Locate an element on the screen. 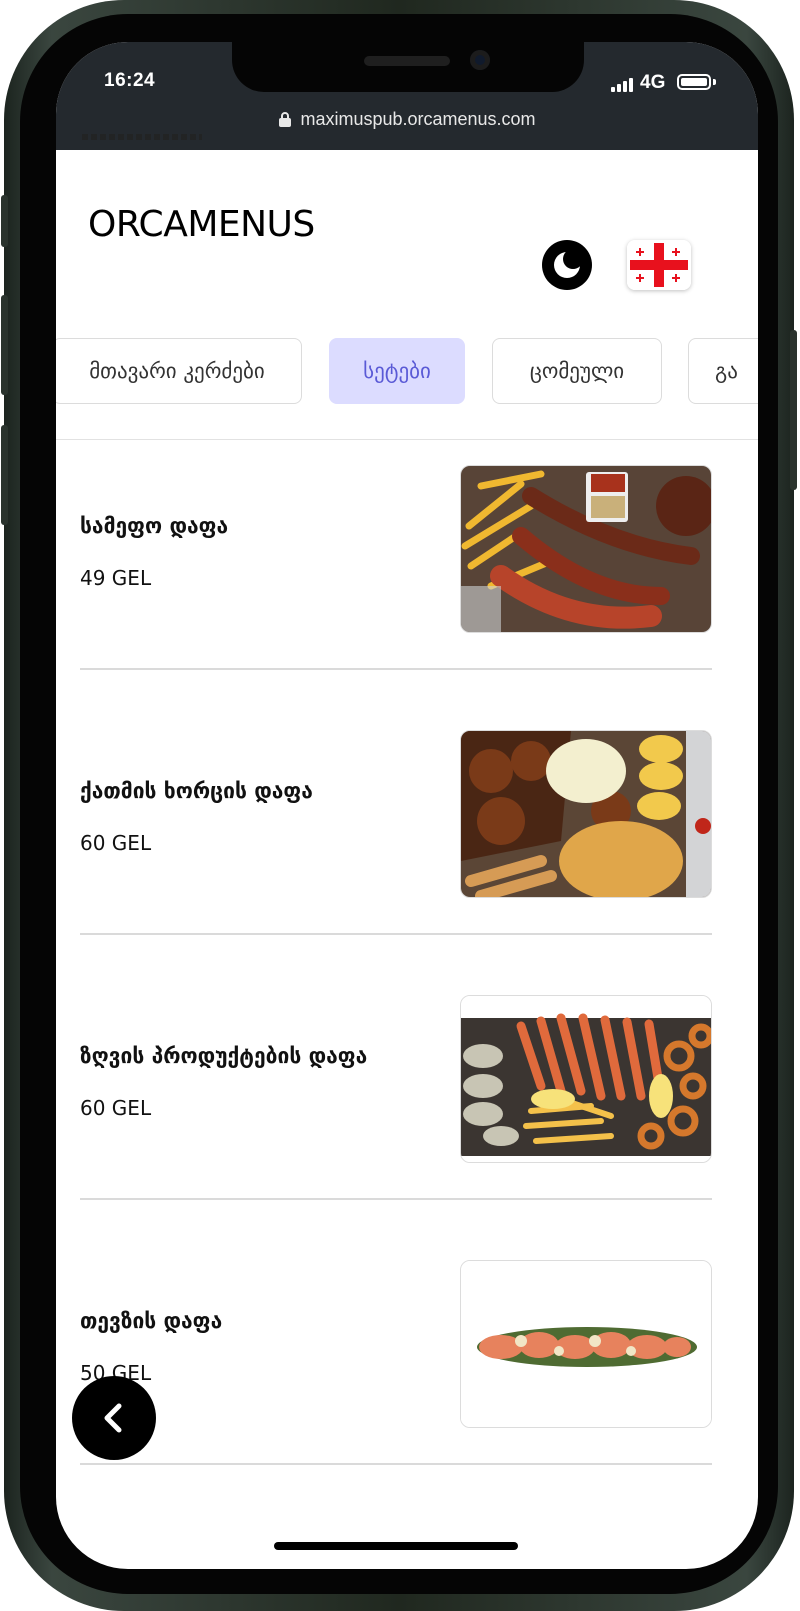 The image size is (800, 1611). seafood-platter-photo is located at coordinates (586, 1079).